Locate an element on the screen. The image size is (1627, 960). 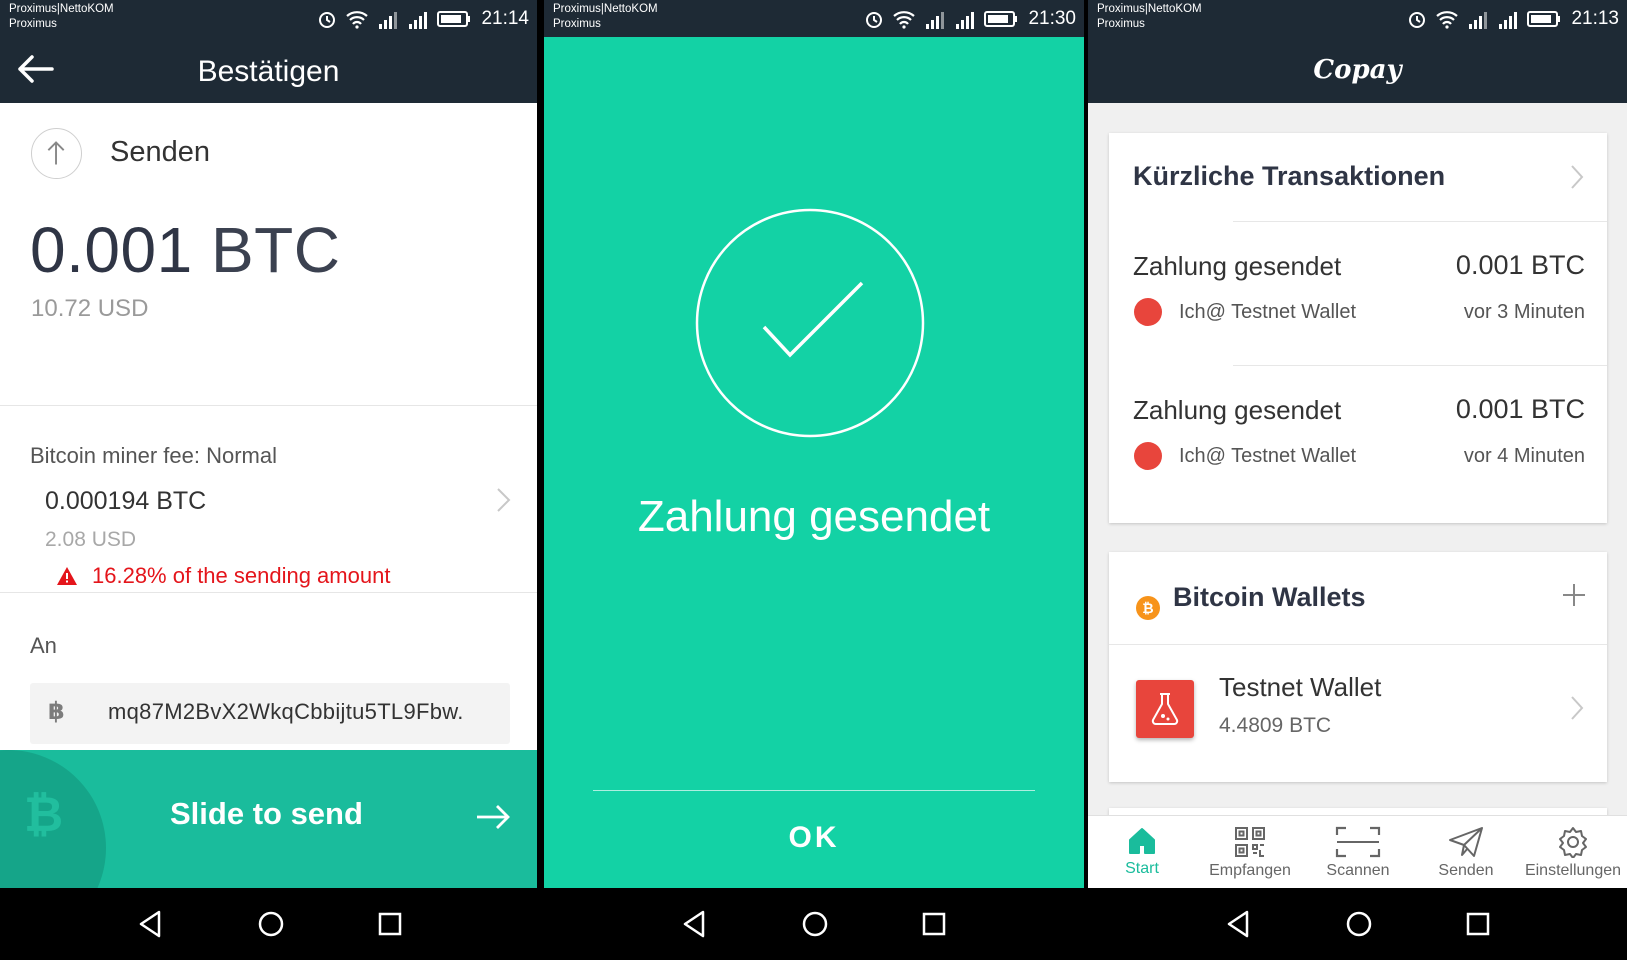
amount-fiat: 10.72 USD is located at coordinates (90, 308).